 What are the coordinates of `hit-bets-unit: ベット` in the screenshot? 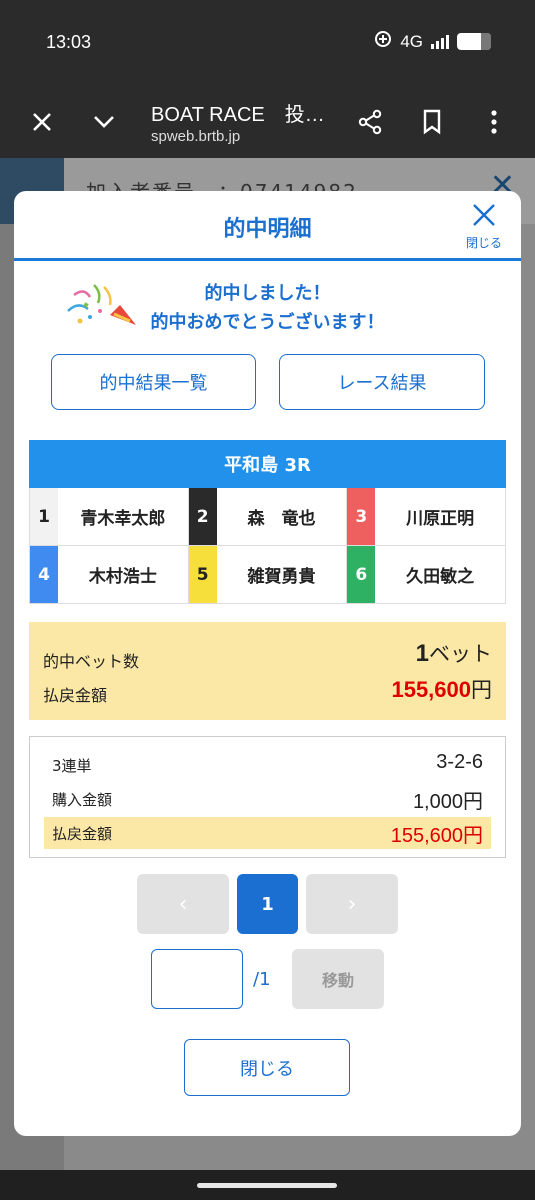 It's located at (460, 654).